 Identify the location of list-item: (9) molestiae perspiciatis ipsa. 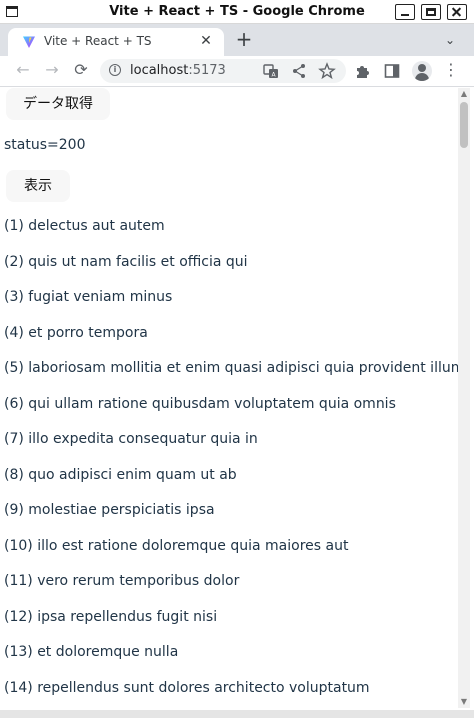
(109, 510).